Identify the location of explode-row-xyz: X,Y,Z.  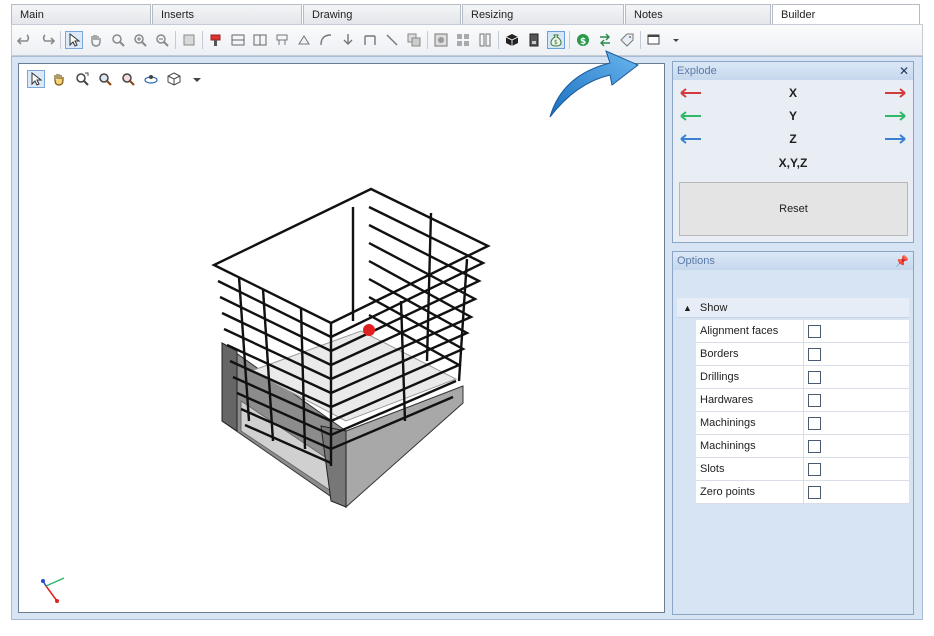
(793, 163).